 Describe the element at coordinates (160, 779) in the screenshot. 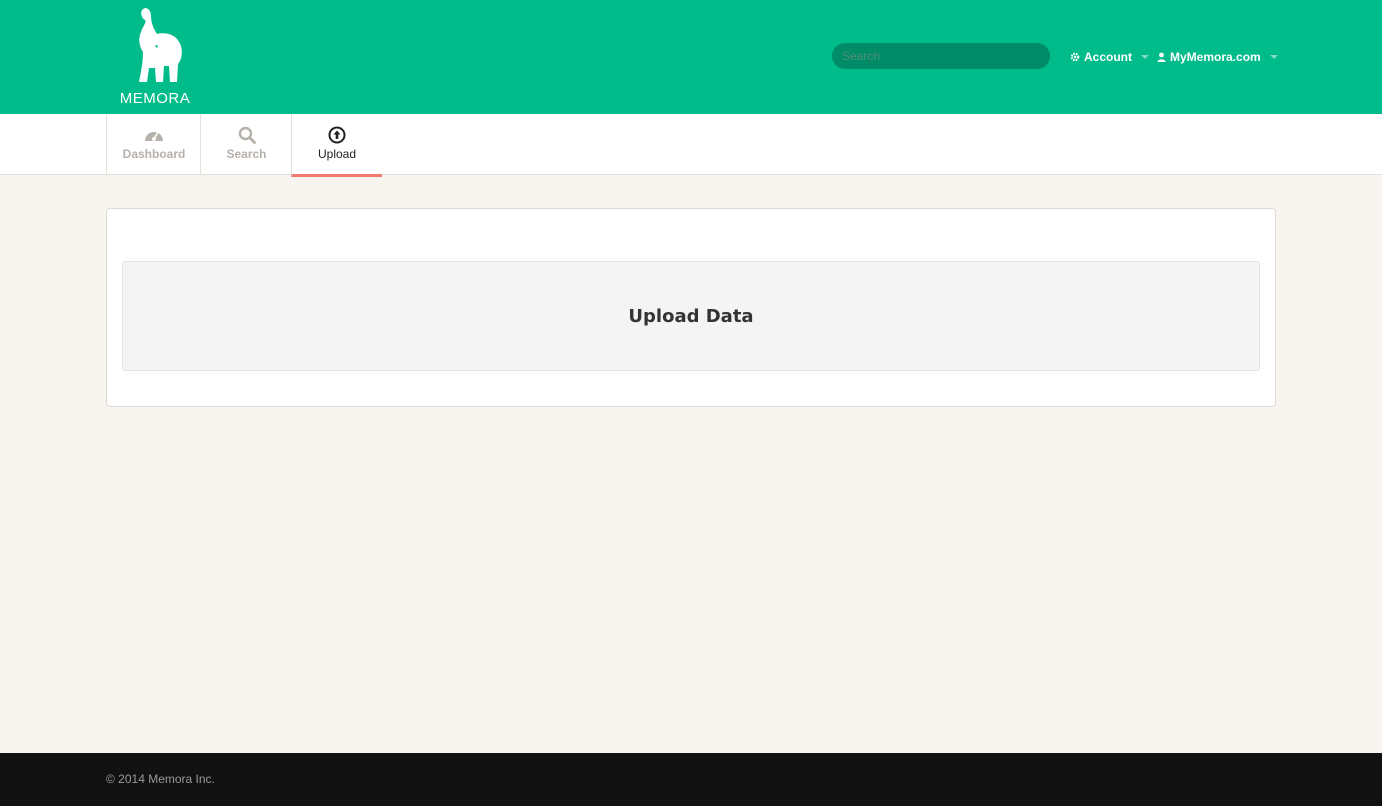

I see `copyright-text: © 2014 Memora Inc.` at that location.